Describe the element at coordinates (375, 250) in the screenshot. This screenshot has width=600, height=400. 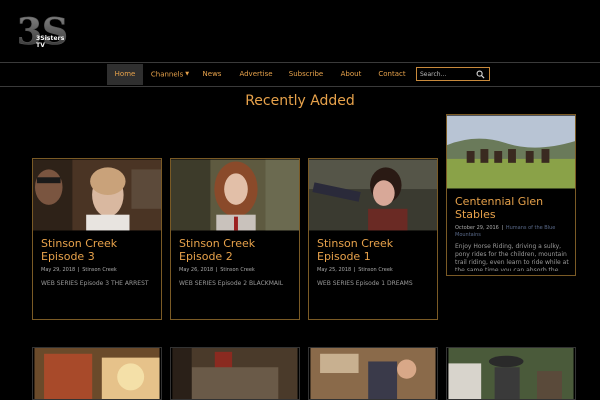
I see `post-title: Stinson Creek Episode 1` at that location.